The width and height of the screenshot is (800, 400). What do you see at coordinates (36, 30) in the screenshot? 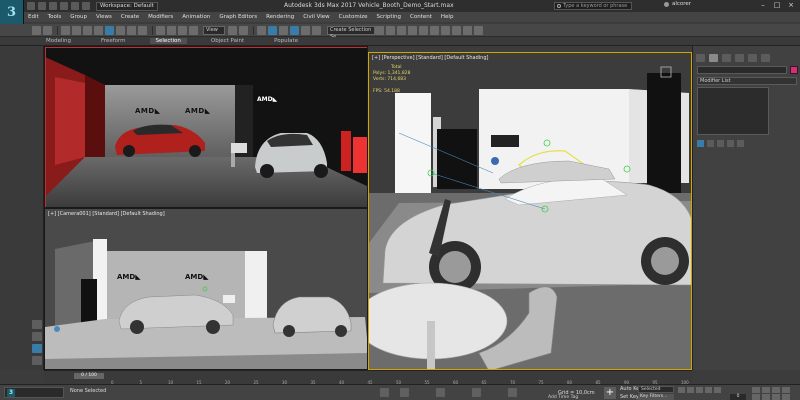
I see `undo-tool-icon` at bounding box center [36, 30].